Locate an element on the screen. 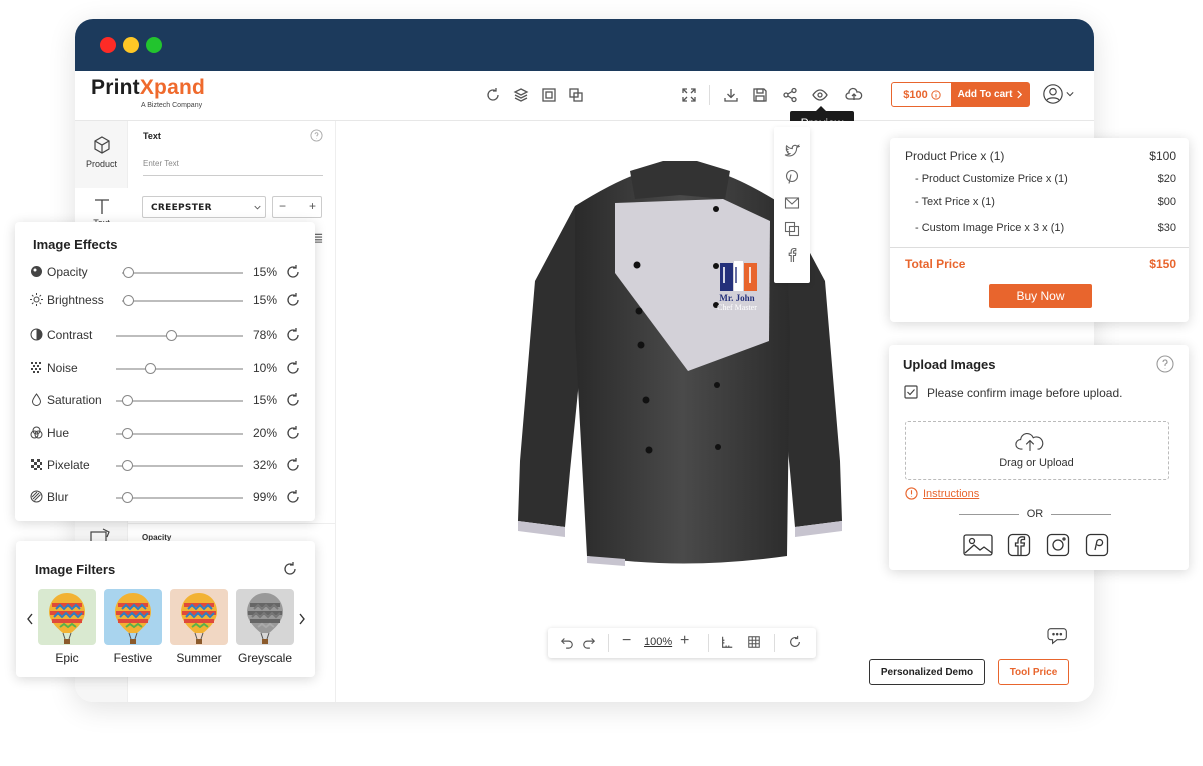 This screenshot has height=766, width=1203. share-icon is located at coordinates (790, 95).